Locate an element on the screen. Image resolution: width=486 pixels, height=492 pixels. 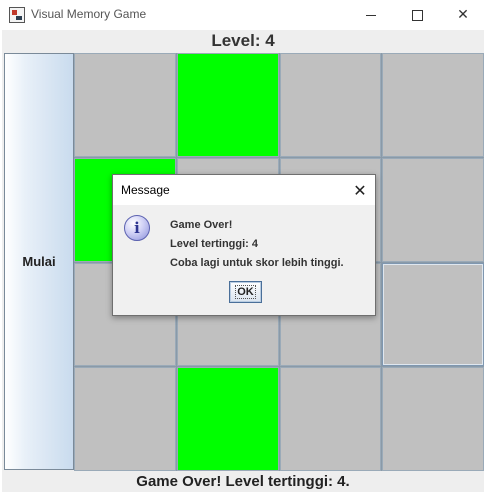
start-button-label: Mulai is located at coordinates (39, 261).